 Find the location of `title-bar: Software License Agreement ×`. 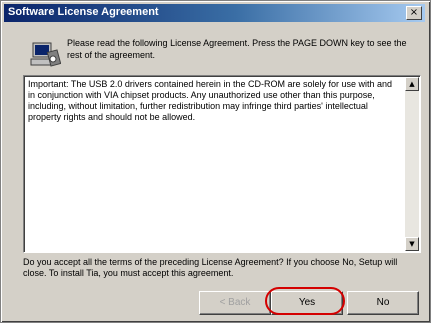

title-bar: Software License Agreement × is located at coordinates (214, 13).